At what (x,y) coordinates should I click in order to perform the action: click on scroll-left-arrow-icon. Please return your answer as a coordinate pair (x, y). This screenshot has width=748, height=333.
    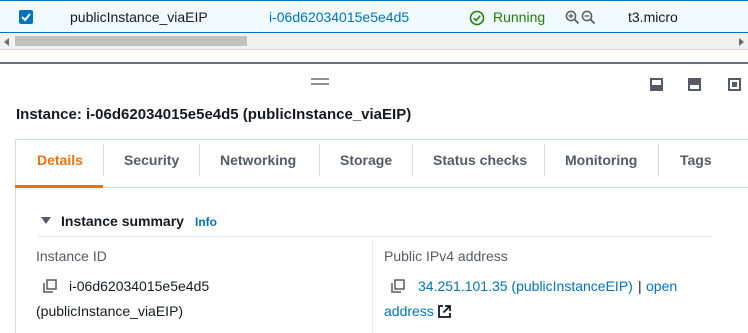
    Looking at the image, I should click on (6, 42).